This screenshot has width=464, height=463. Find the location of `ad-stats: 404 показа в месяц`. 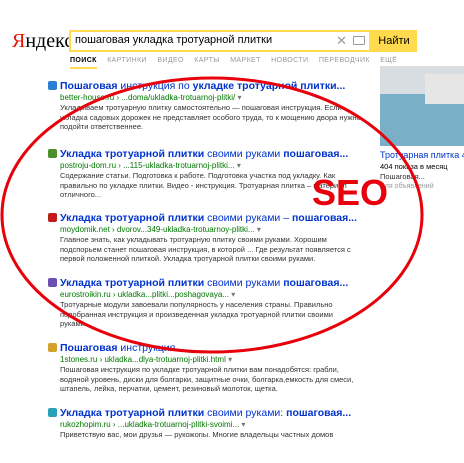

ad-stats: 404 показа в месяц is located at coordinates (414, 166).